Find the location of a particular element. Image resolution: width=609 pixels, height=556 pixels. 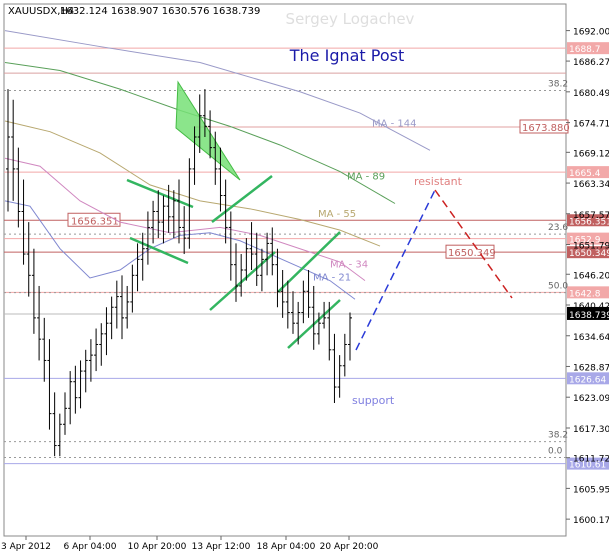

x-tick-1: 6 Apr 04:00 is located at coordinates (90, 547).